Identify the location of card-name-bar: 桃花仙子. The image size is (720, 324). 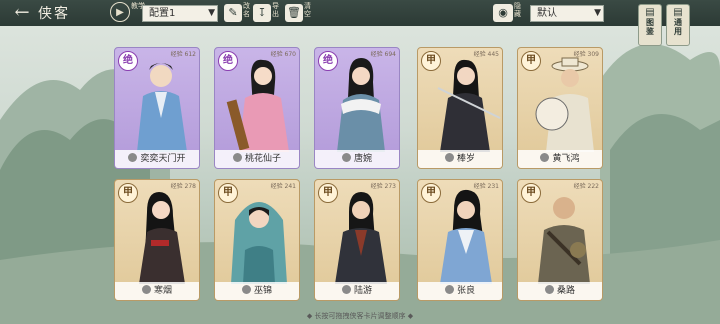
(257, 159).